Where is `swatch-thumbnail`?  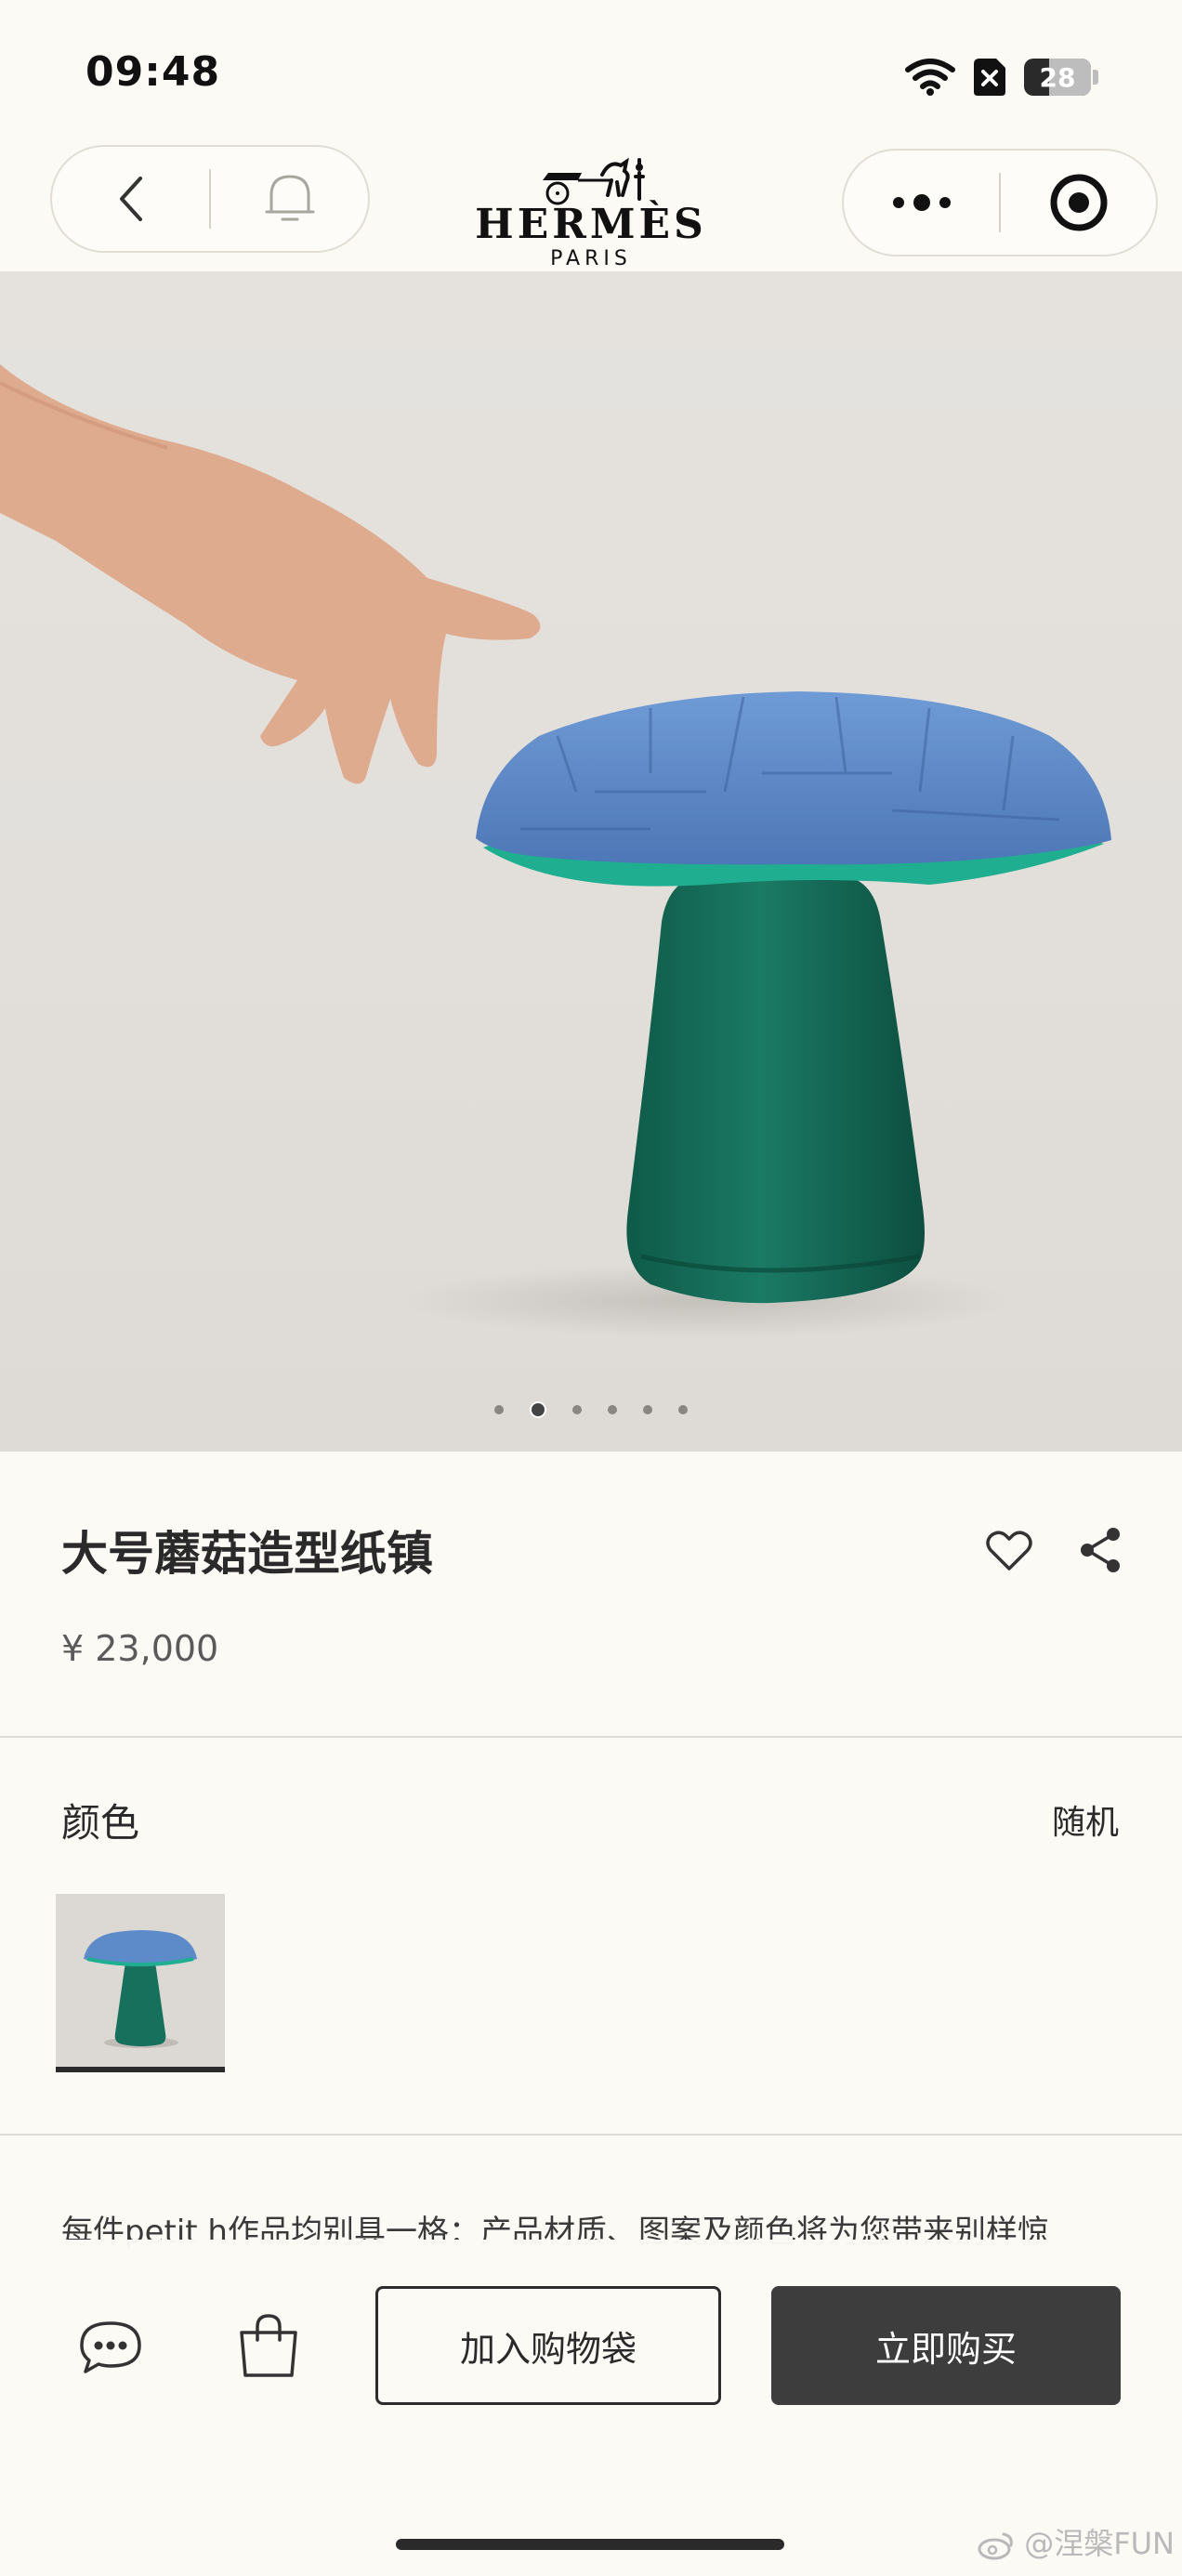 swatch-thumbnail is located at coordinates (140, 1980).